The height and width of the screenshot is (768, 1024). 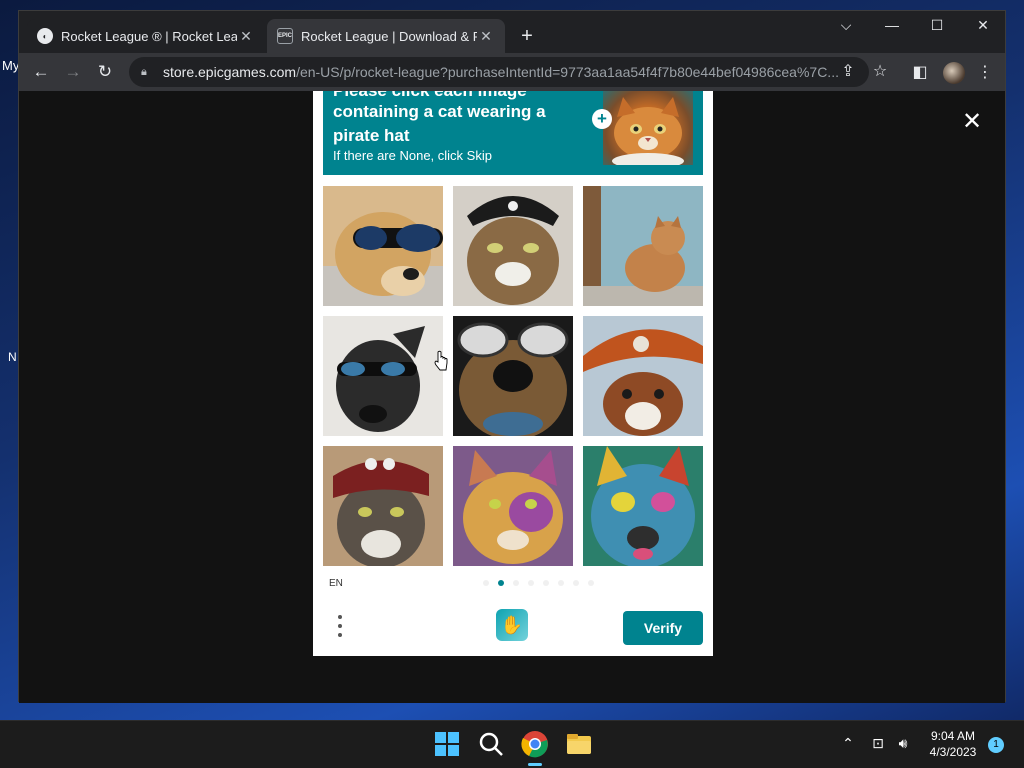 I want to click on hcaptcha-logo-icon: ✋, so click(x=512, y=625).